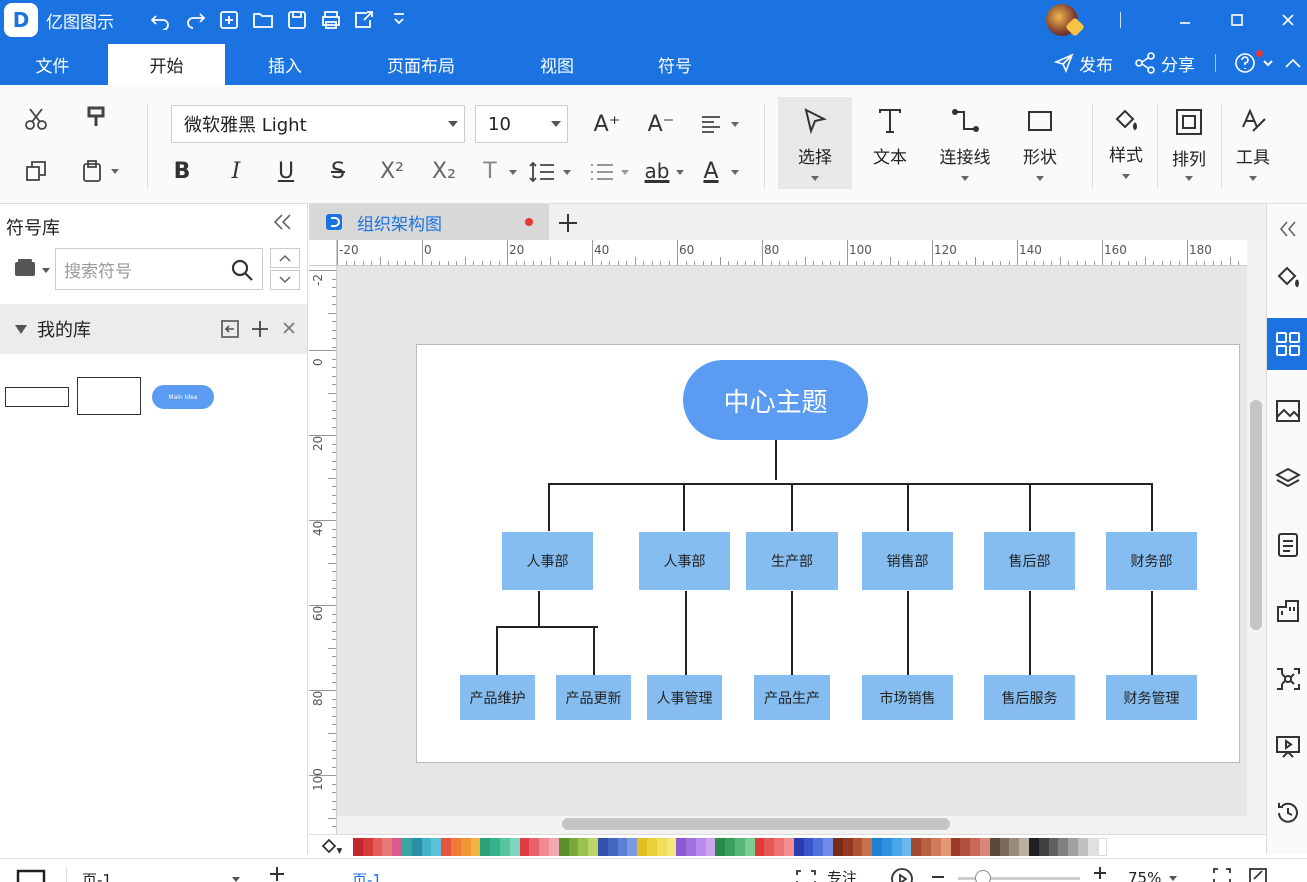  Describe the element at coordinates (1040, 143) in the screenshot. I see `shape-tool: 形状` at that location.